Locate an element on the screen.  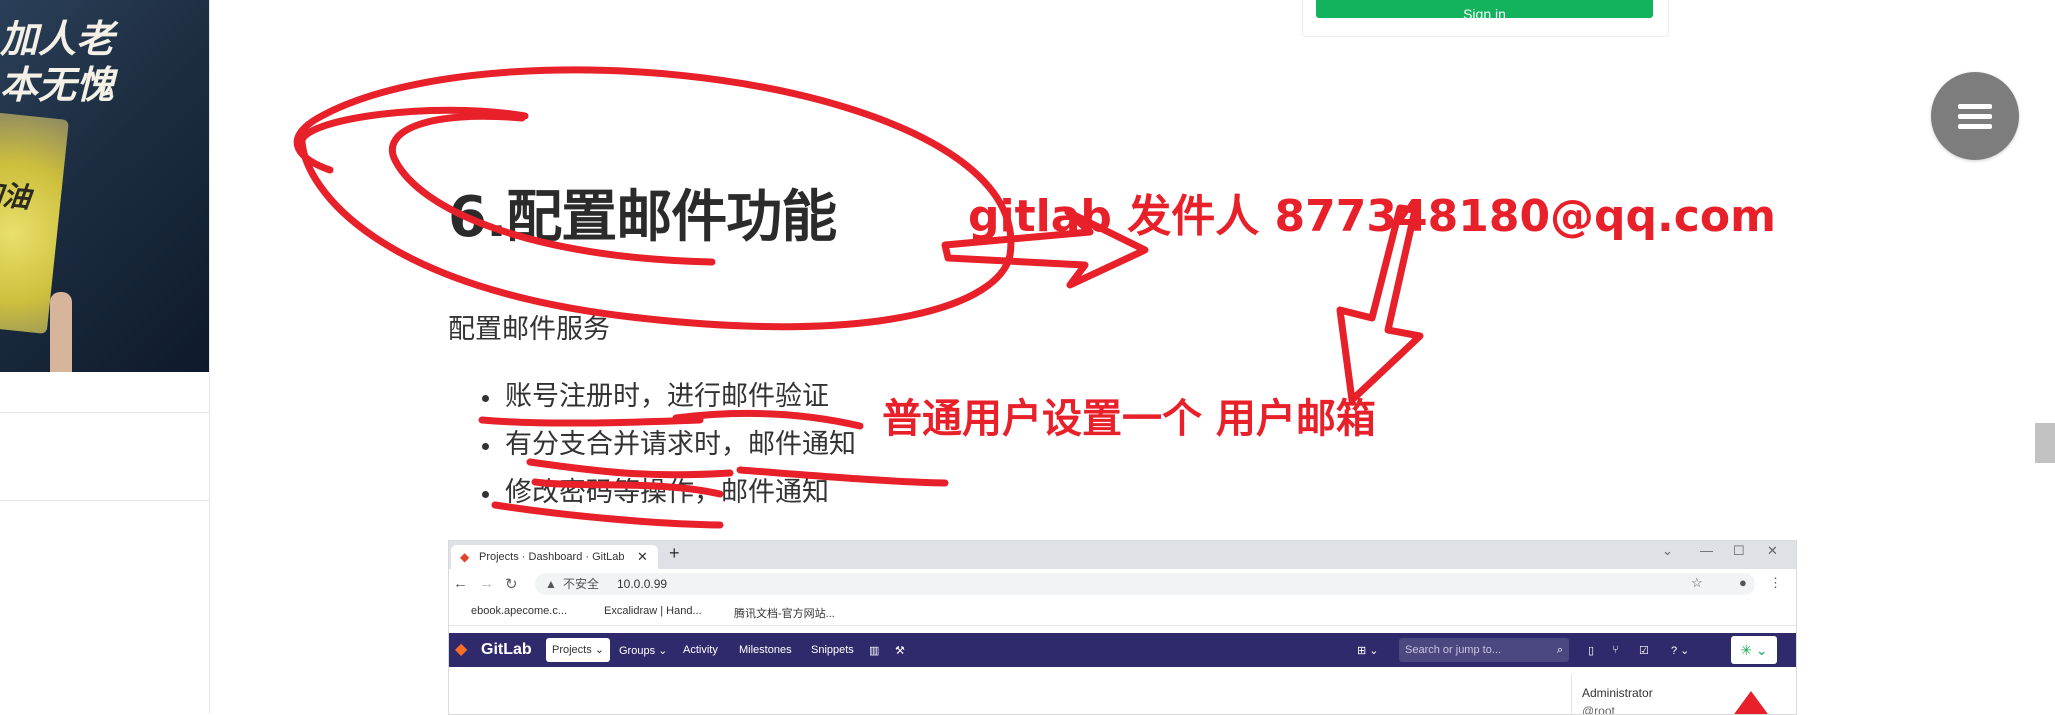
more-icon: ⋮ is located at coordinates (1775, 583).